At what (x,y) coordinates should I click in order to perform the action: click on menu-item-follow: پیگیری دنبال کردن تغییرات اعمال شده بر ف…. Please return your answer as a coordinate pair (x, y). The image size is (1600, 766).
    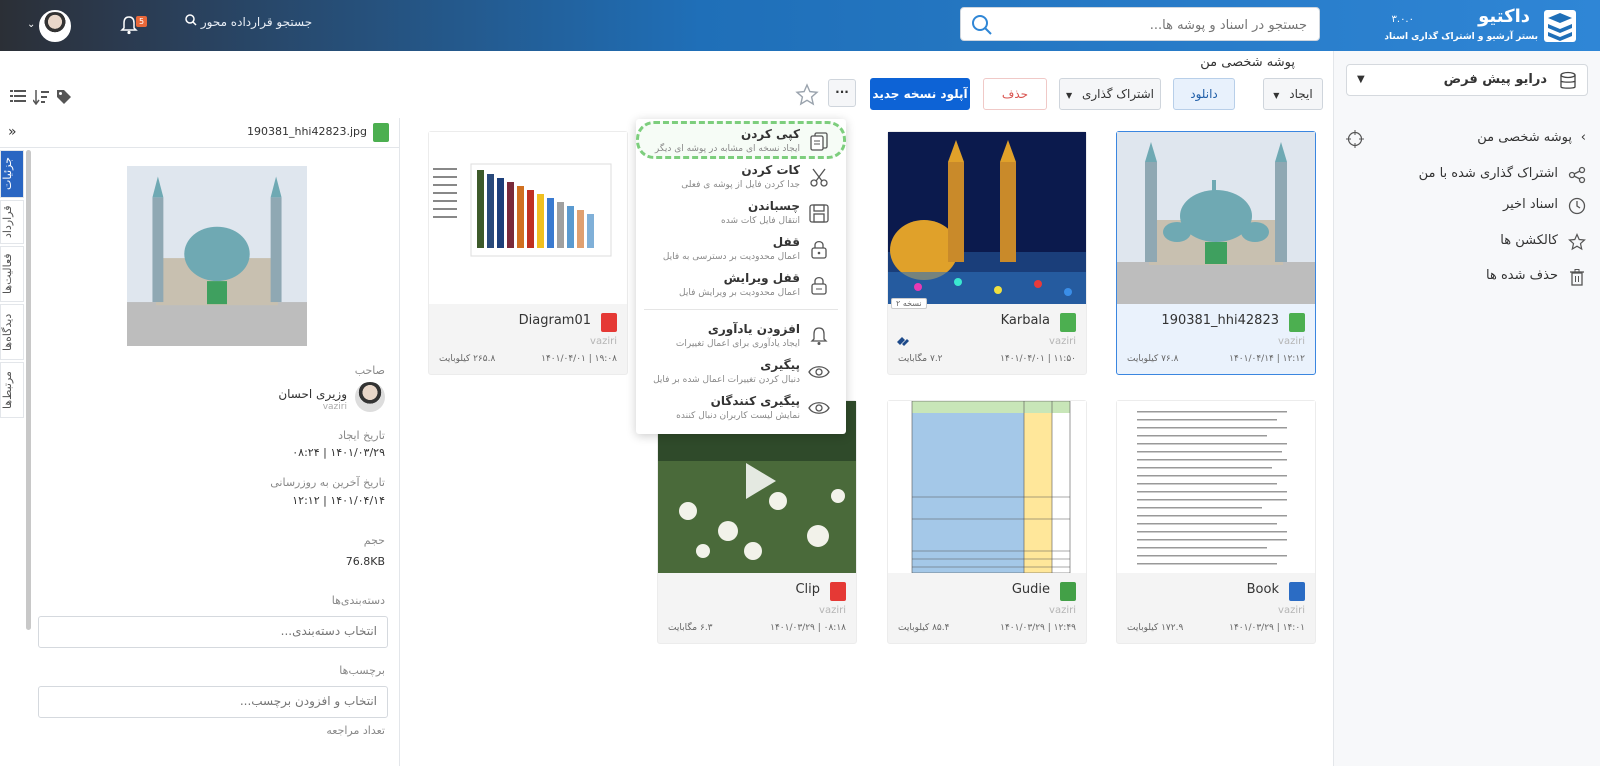
    Looking at the image, I should click on (741, 372).